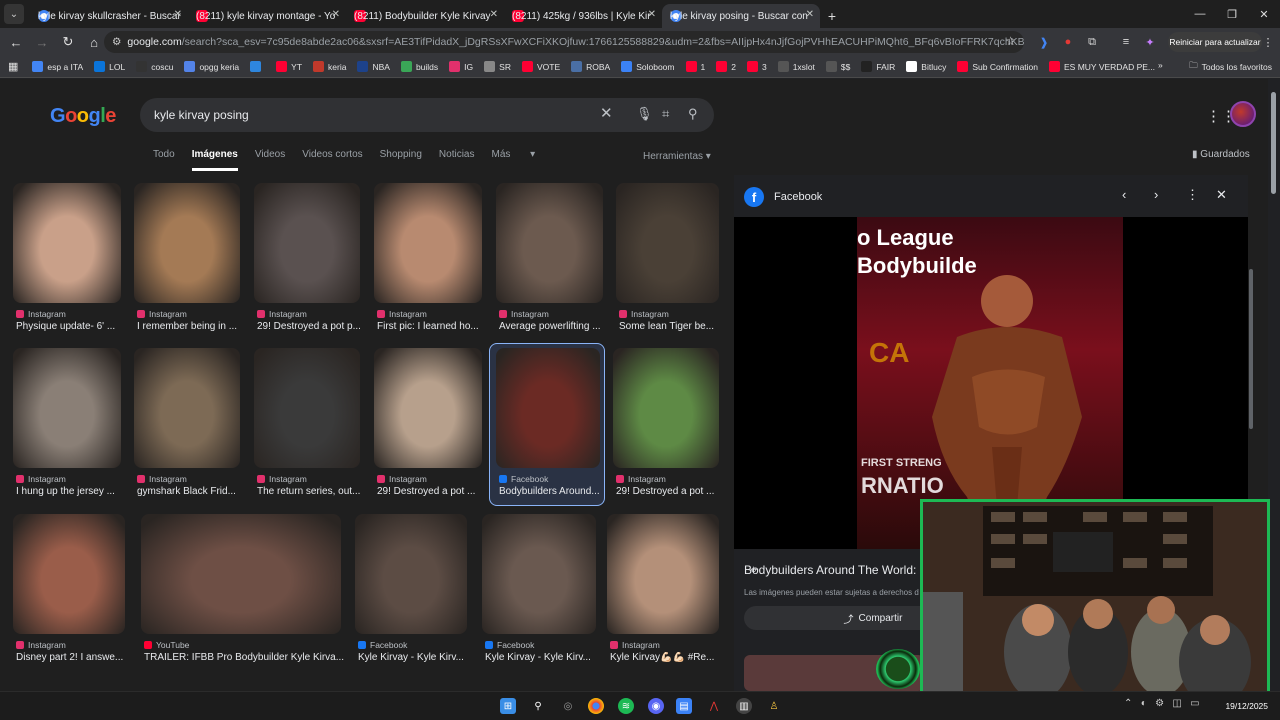 This screenshot has height=720, width=1280. I want to click on maximize-icon: ❐, so click(1232, 14).